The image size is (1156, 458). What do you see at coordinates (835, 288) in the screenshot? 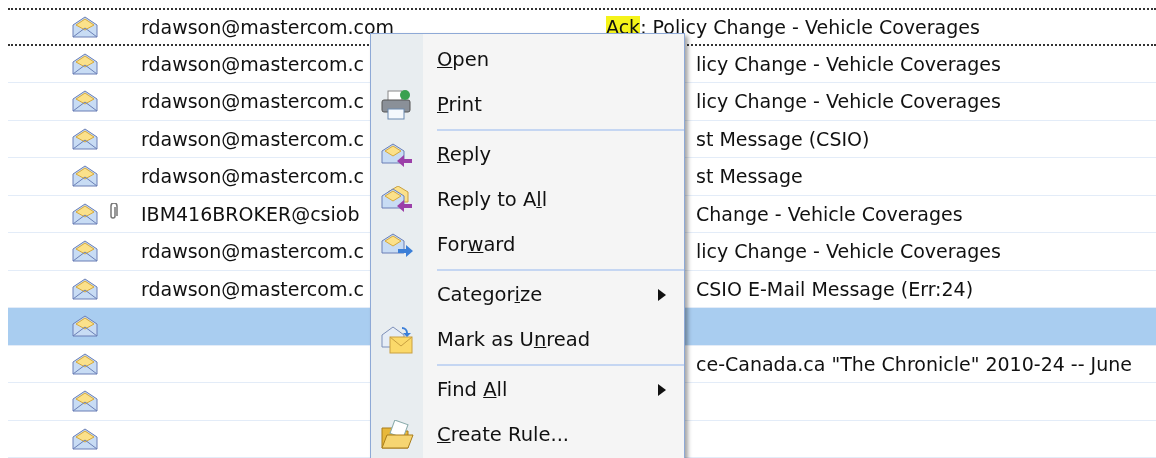
I see `subject-text: CSIO E-Mail Message (Err:24)` at bounding box center [835, 288].